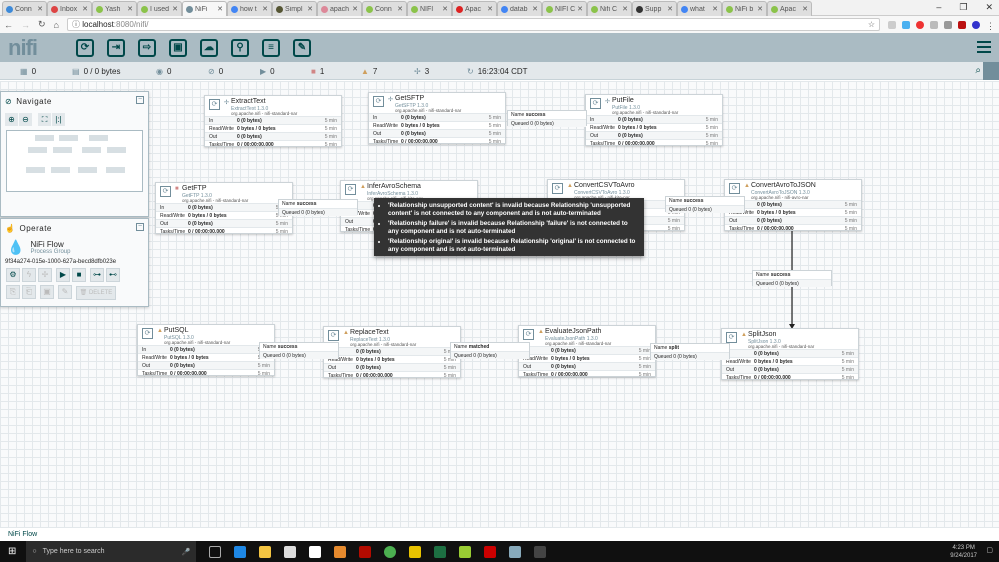 This screenshot has height=562, width=999. What do you see at coordinates (978, 70) in the screenshot?
I see `search-icon: ⌕` at bounding box center [978, 70].